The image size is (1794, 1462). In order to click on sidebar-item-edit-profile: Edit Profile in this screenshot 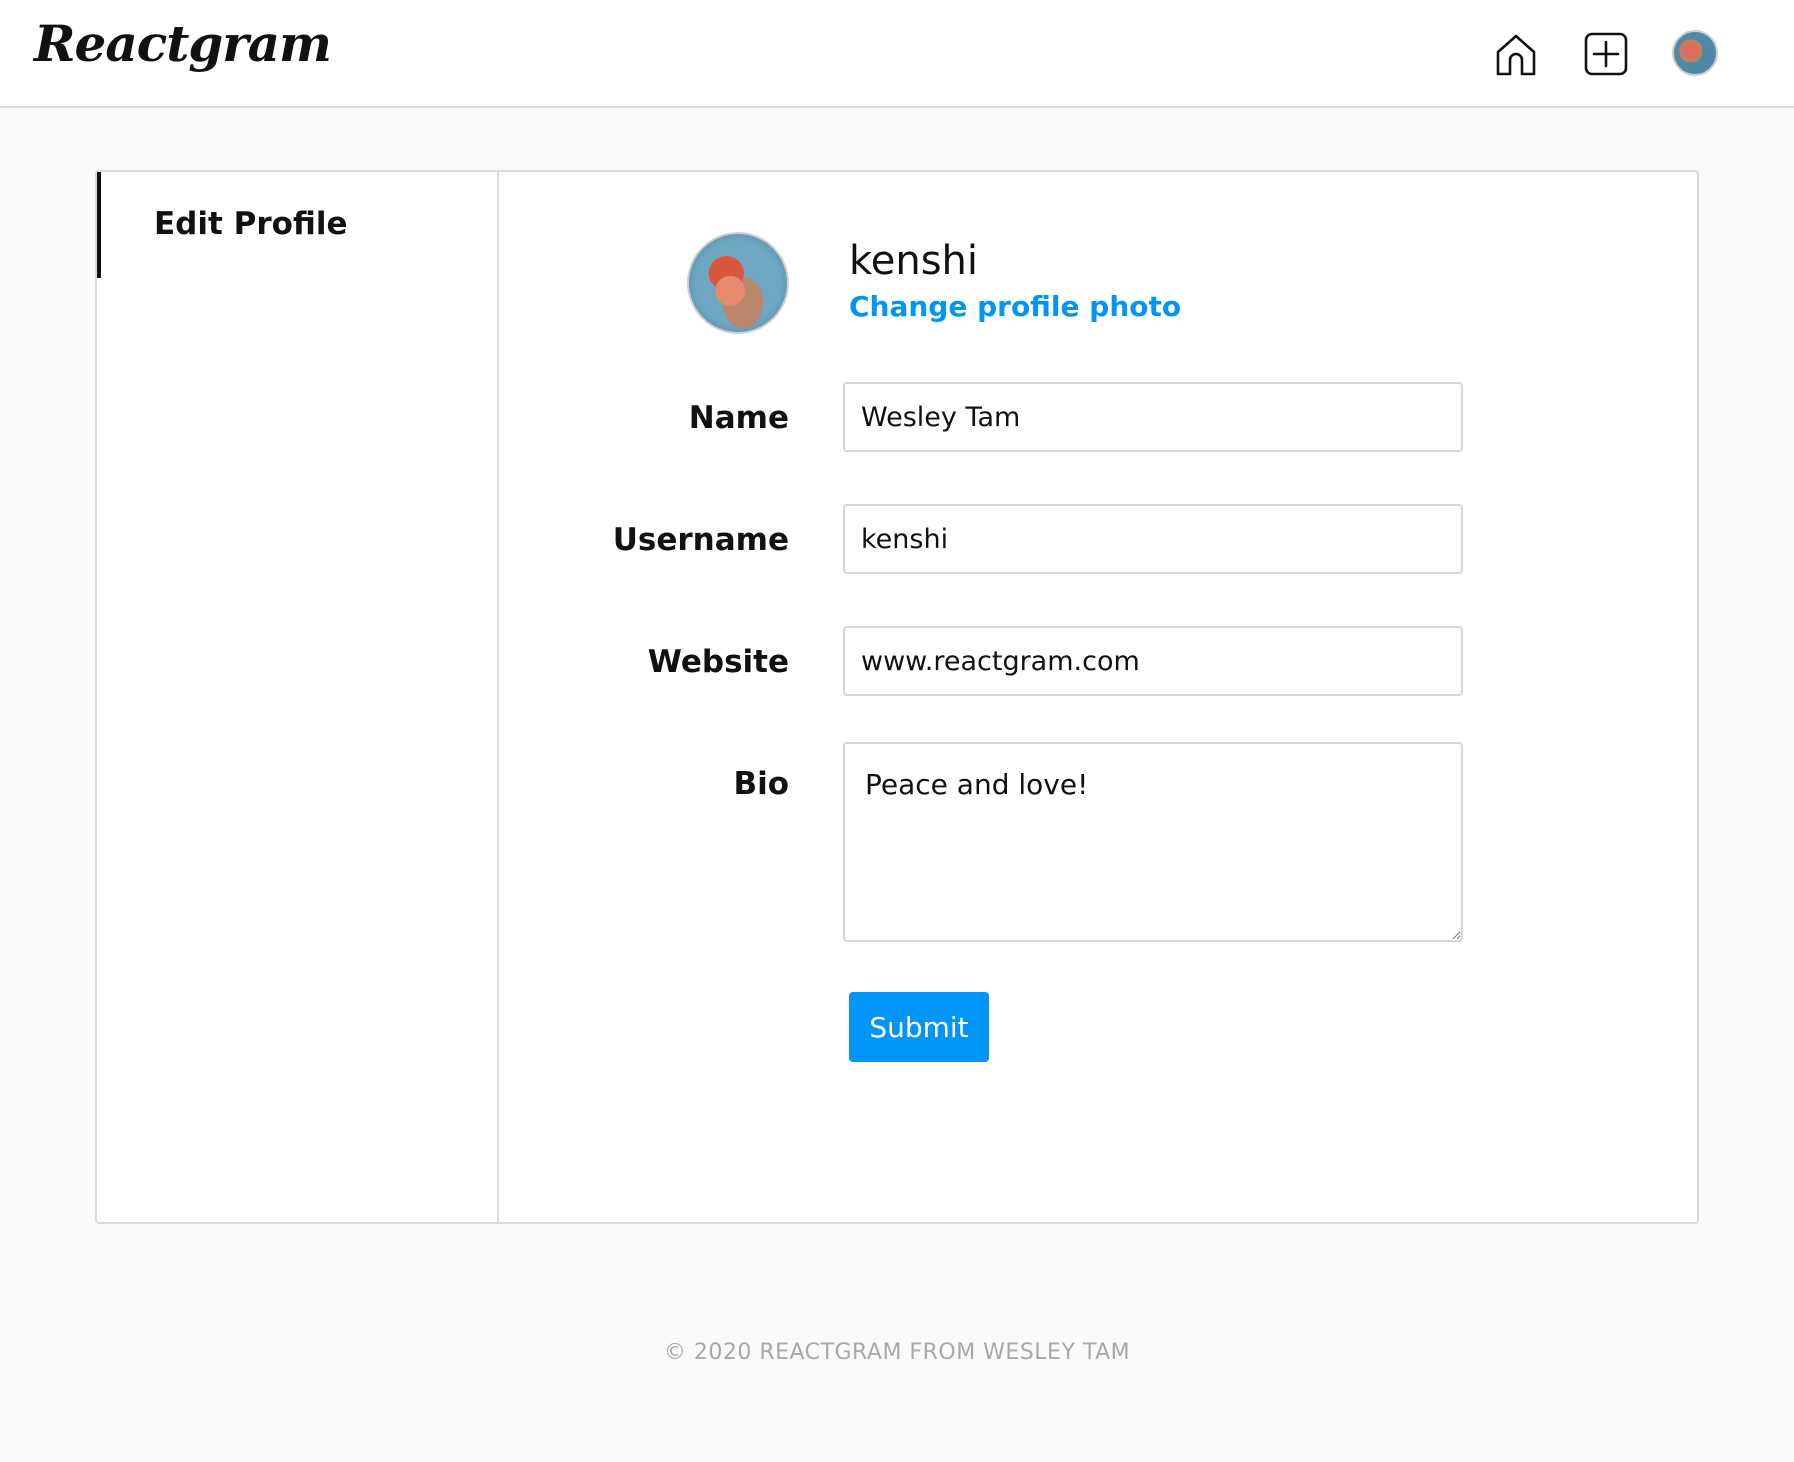, I will do `click(297, 225)`.